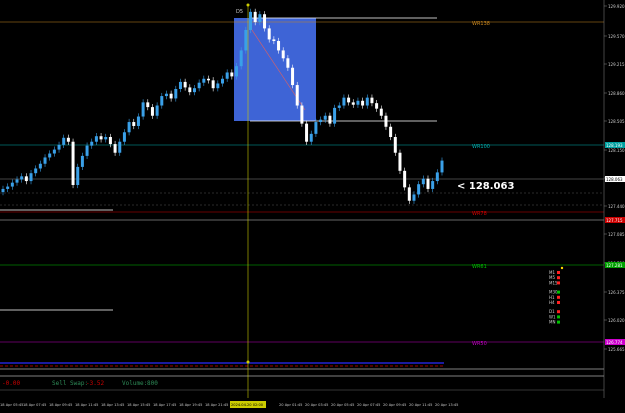  What do you see at coordinates (135, 383) in the screenshot?
I see `volume-label: Volume:` at bounding box center [135, 383].